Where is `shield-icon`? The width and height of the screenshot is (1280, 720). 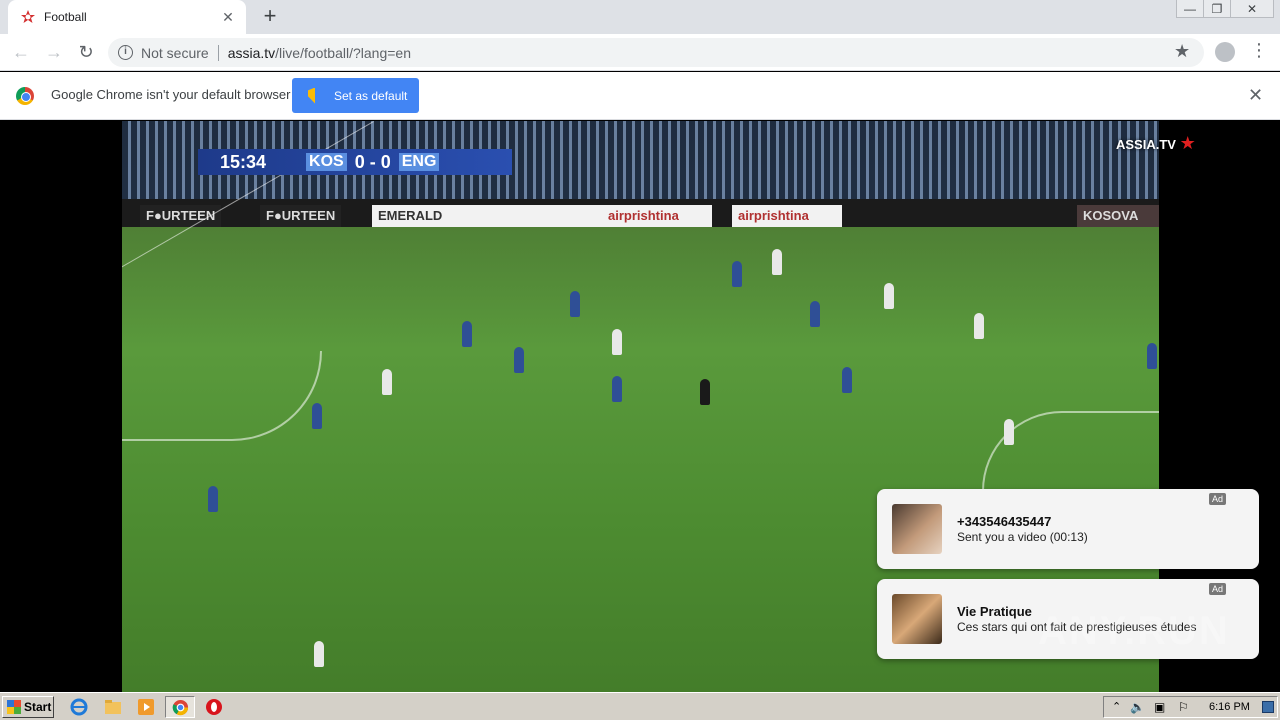
shield-icon is located at coordinates (315, 95).